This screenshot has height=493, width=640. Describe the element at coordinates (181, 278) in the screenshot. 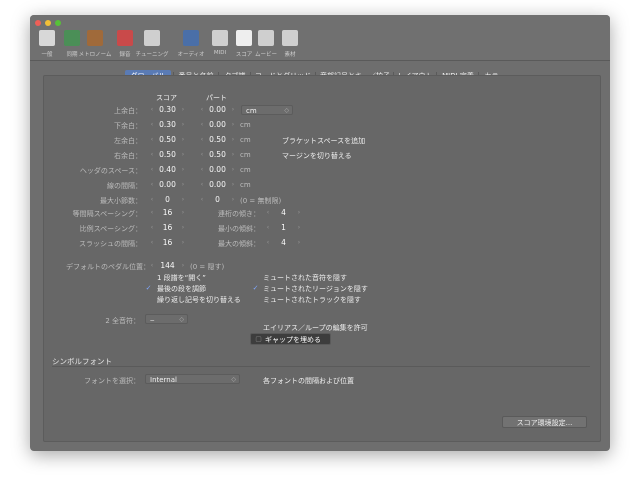

I see `checkbox-label: 1 段譜を“開く”` at that location.